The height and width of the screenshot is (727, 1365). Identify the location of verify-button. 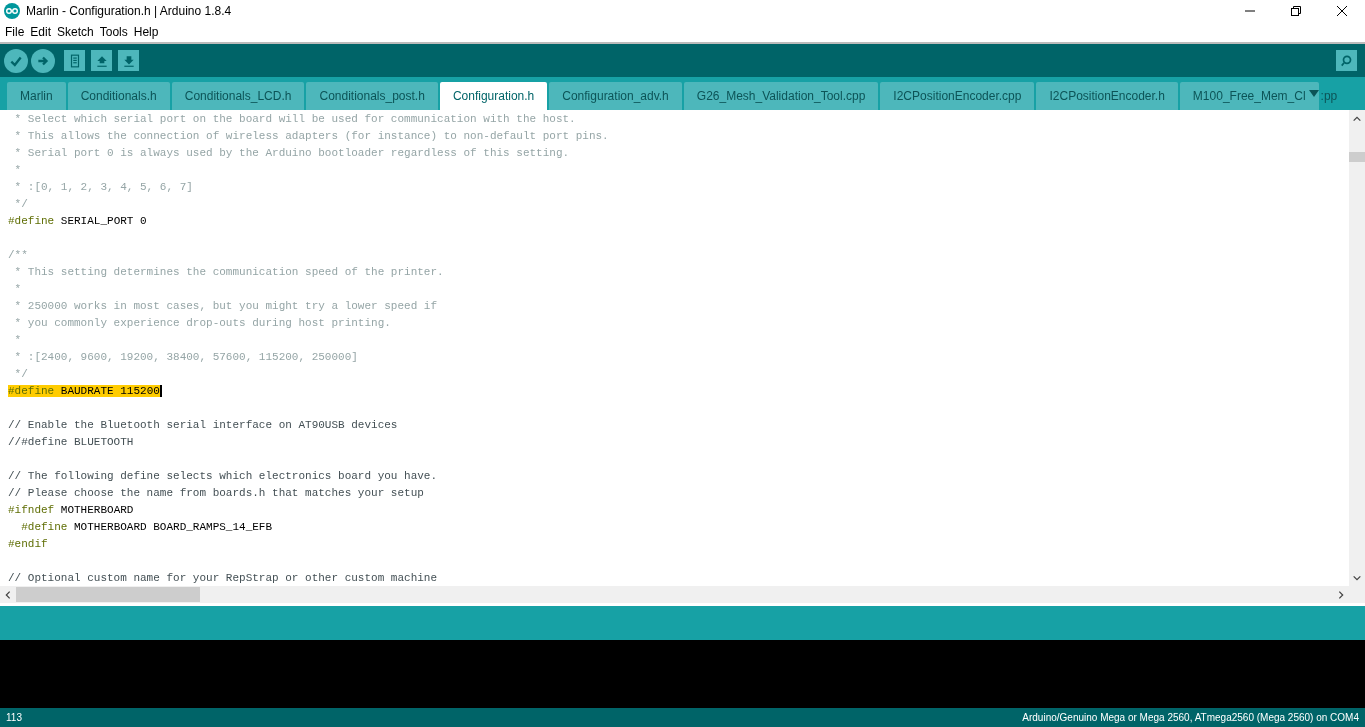
(16, 60).